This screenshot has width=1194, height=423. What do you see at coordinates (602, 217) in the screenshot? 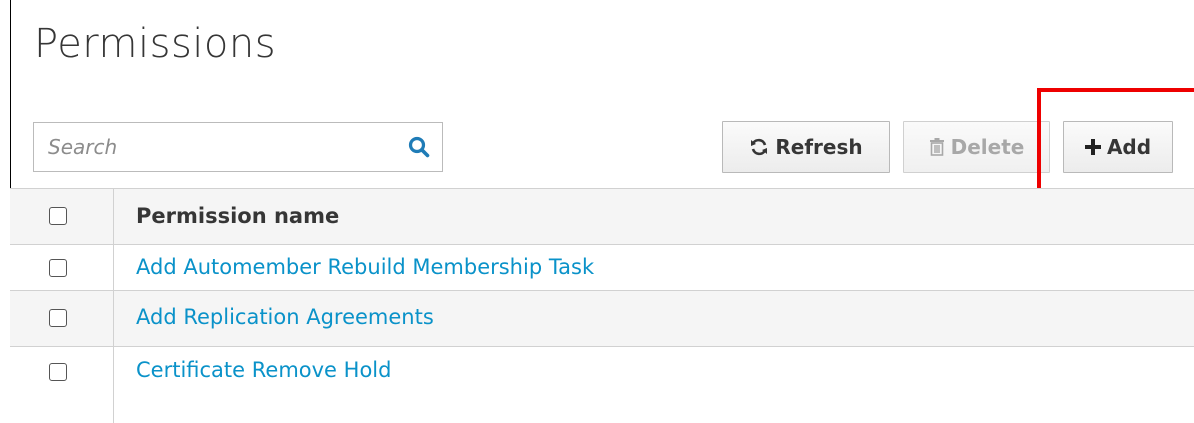
I see `table-header-row: Permission name` at bounding box center [602, 217].